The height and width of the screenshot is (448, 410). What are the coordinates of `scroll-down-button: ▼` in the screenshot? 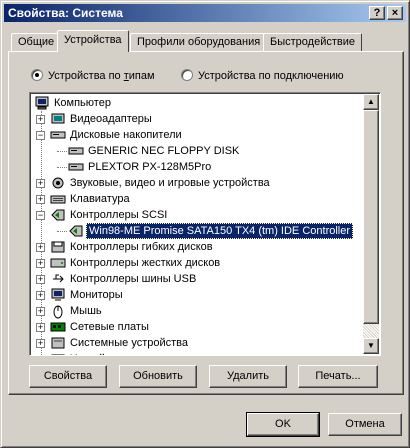 It's located at (371, 346).